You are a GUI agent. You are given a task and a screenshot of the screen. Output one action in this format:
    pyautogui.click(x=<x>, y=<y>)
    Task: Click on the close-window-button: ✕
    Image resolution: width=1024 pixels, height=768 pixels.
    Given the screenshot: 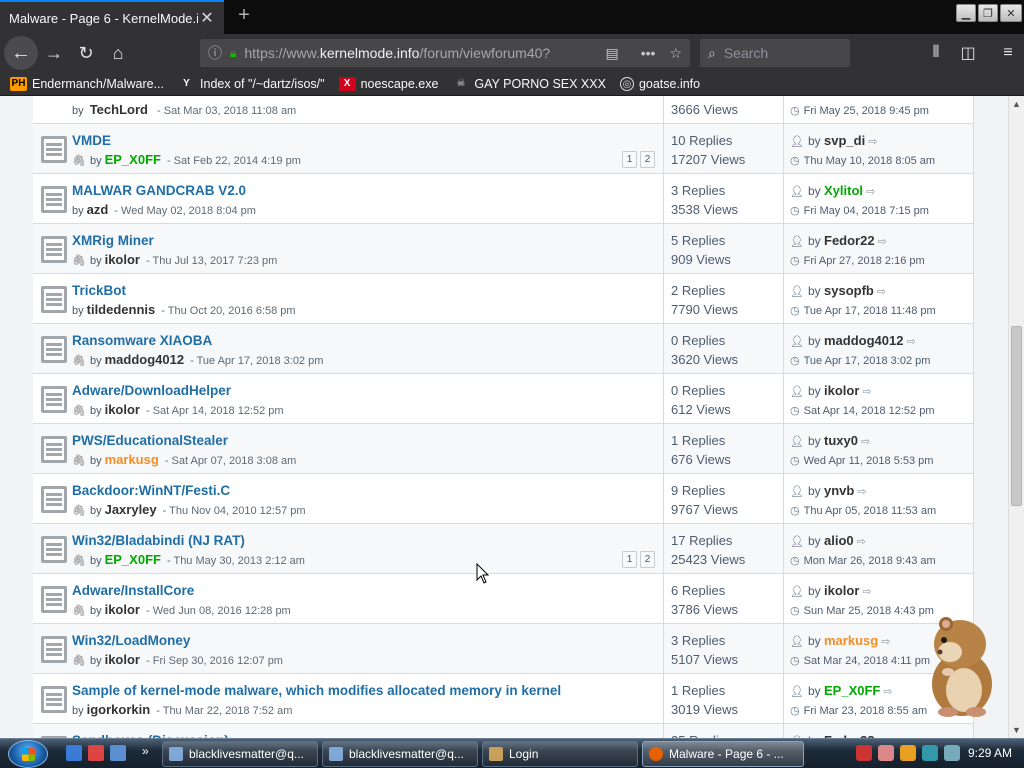 What is the action you would take?
    pyautogui.click(x=1011, y=13)
    